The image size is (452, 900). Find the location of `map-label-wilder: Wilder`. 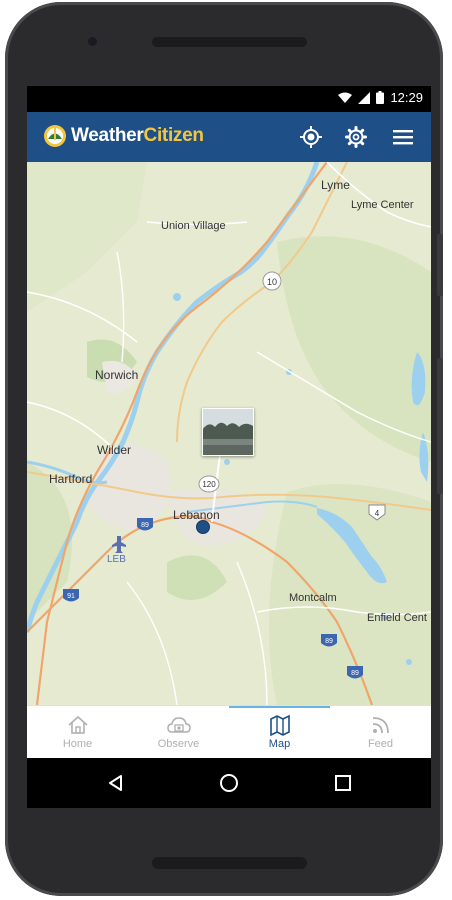

map-label-wilder: Wilder is located at coordinates (114, 450).